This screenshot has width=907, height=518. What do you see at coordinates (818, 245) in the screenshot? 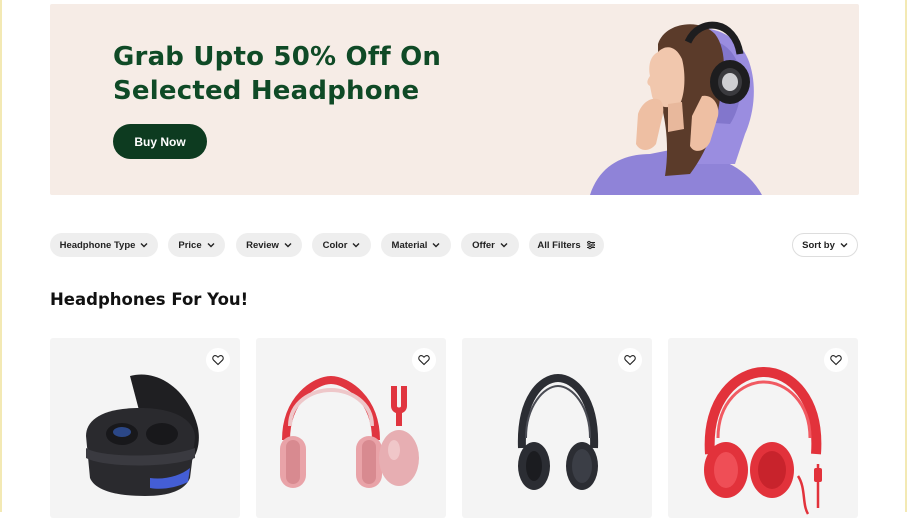
I see `sort-label: Sort by` at bounding box center [818, 245].